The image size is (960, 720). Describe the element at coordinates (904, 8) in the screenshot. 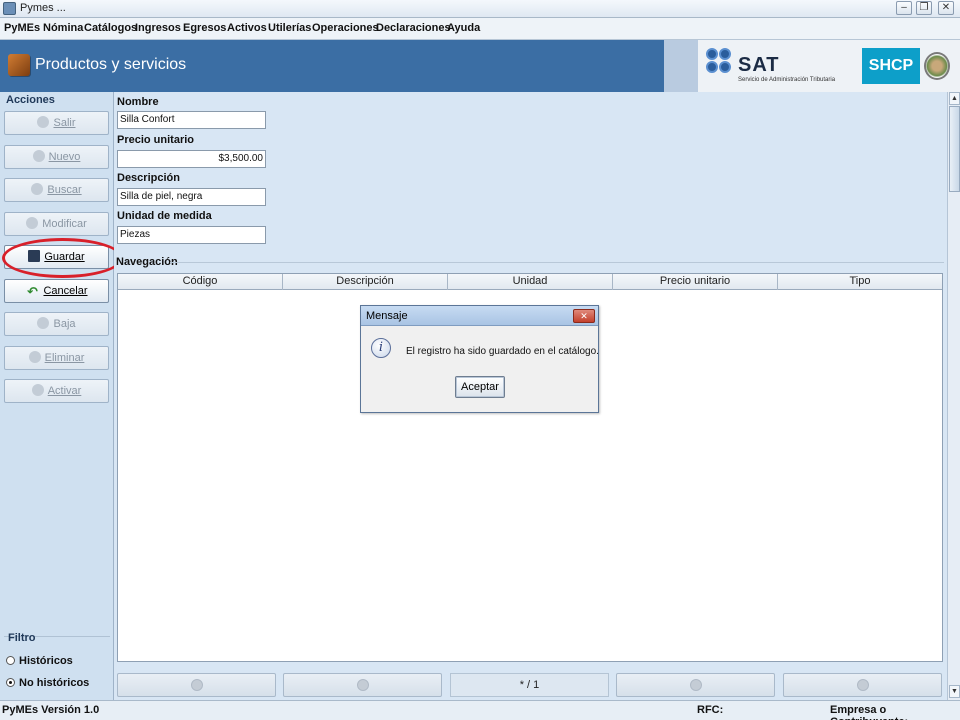

I see `minimize-icon: –` at that location.